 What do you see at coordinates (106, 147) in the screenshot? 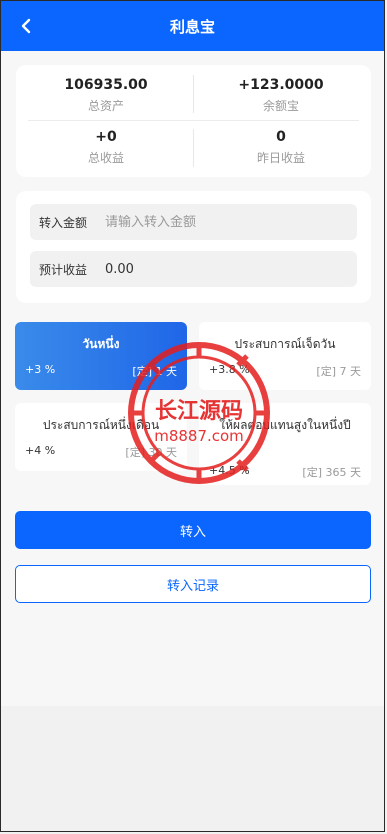
I see `stat-total-income: +0 总收益` at bounding box center [106, 147].